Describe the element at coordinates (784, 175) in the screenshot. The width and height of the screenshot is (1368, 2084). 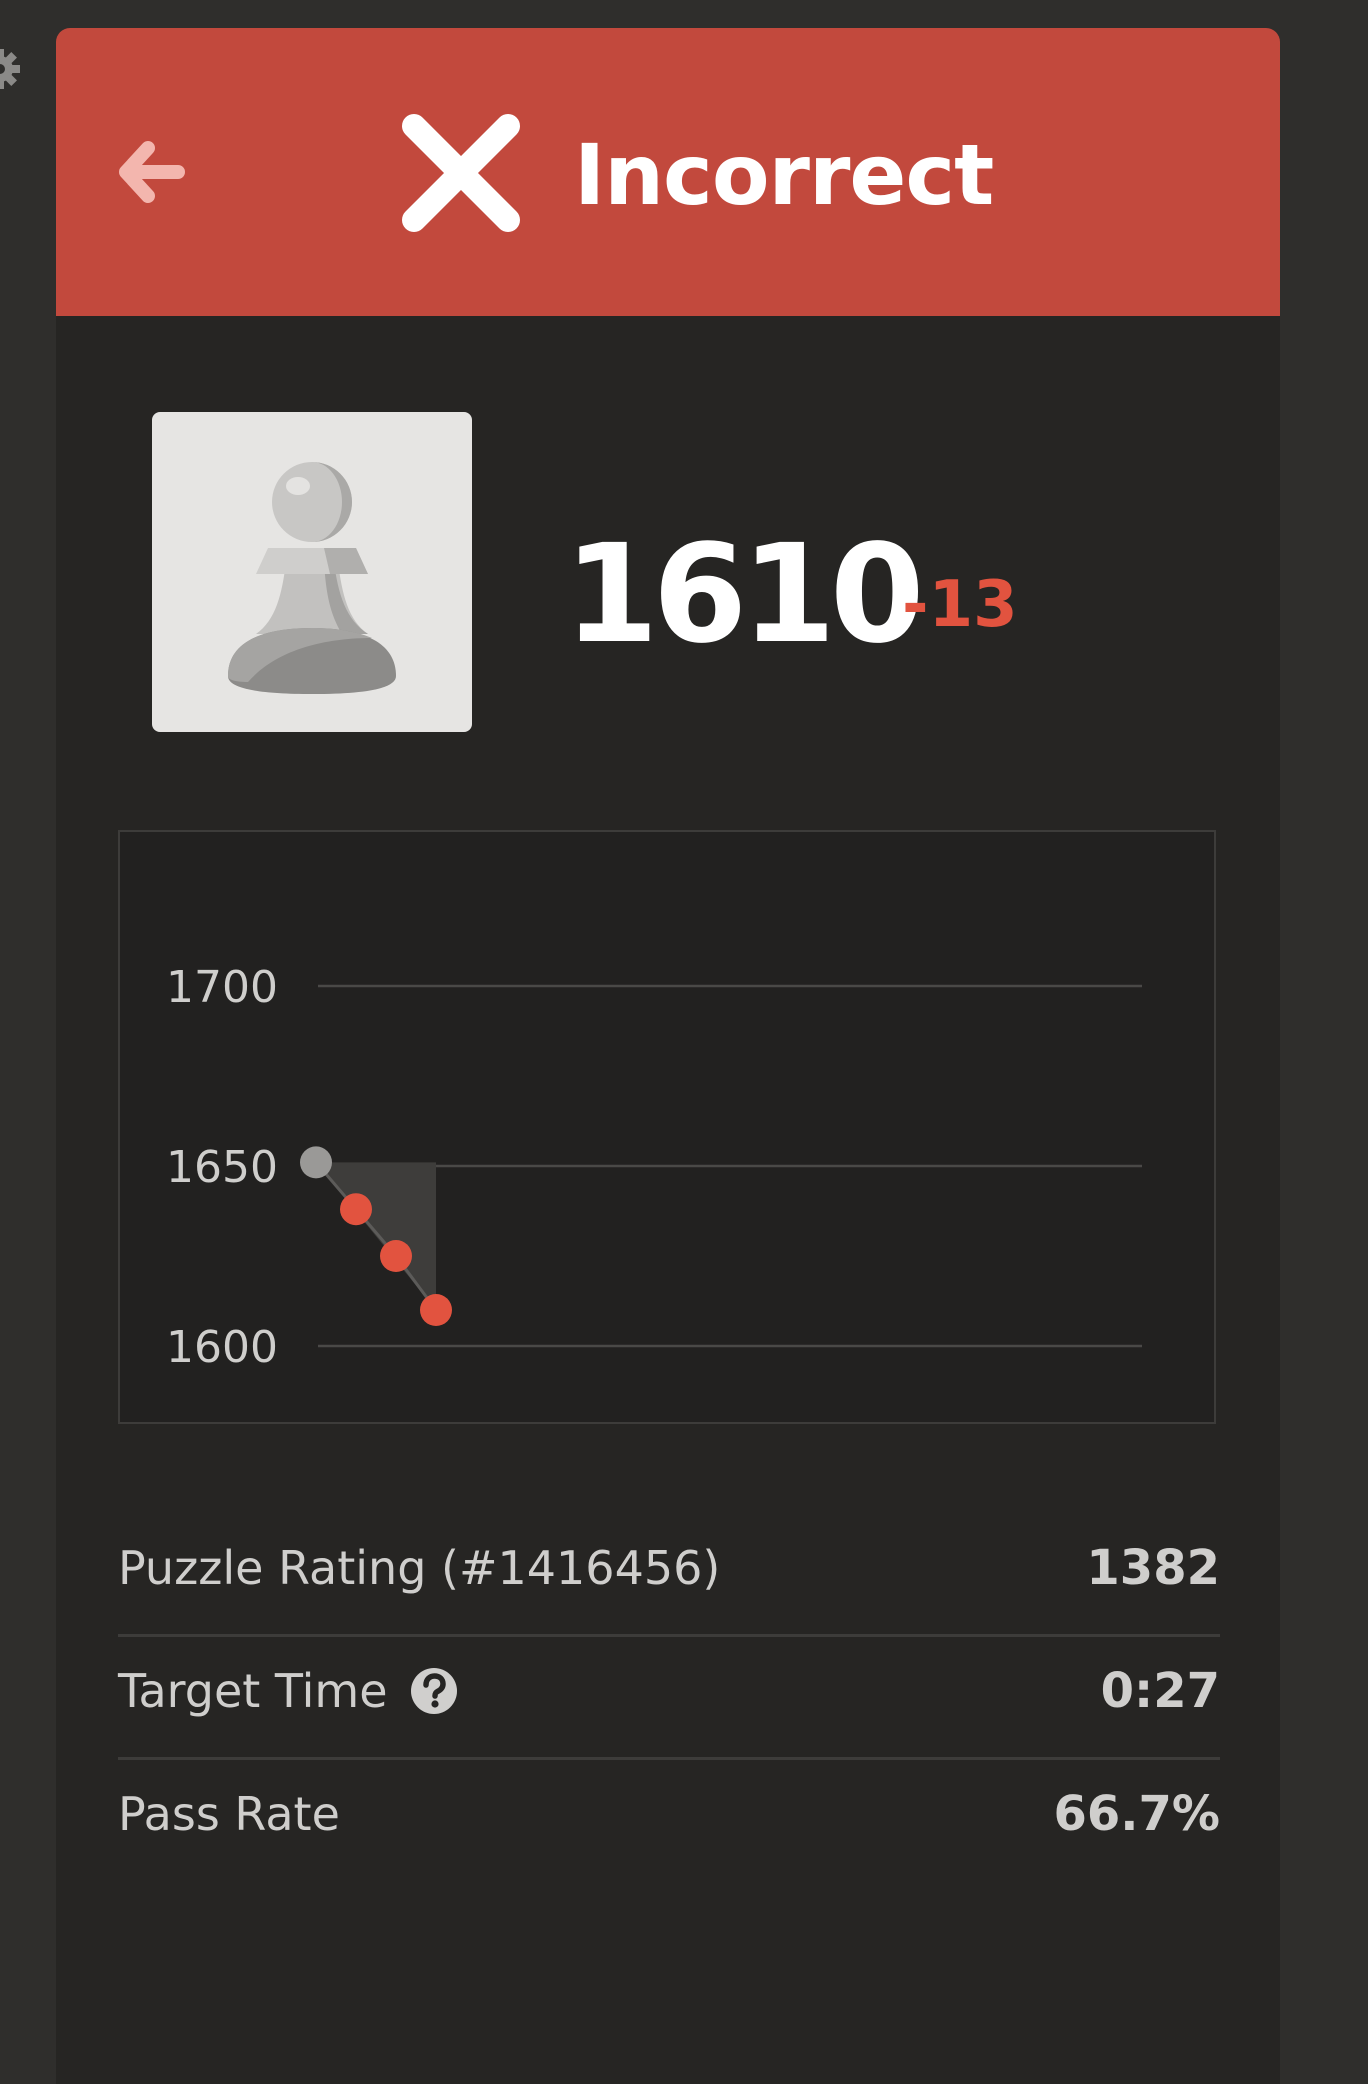
I see `result-title: Incorrect` at that location.